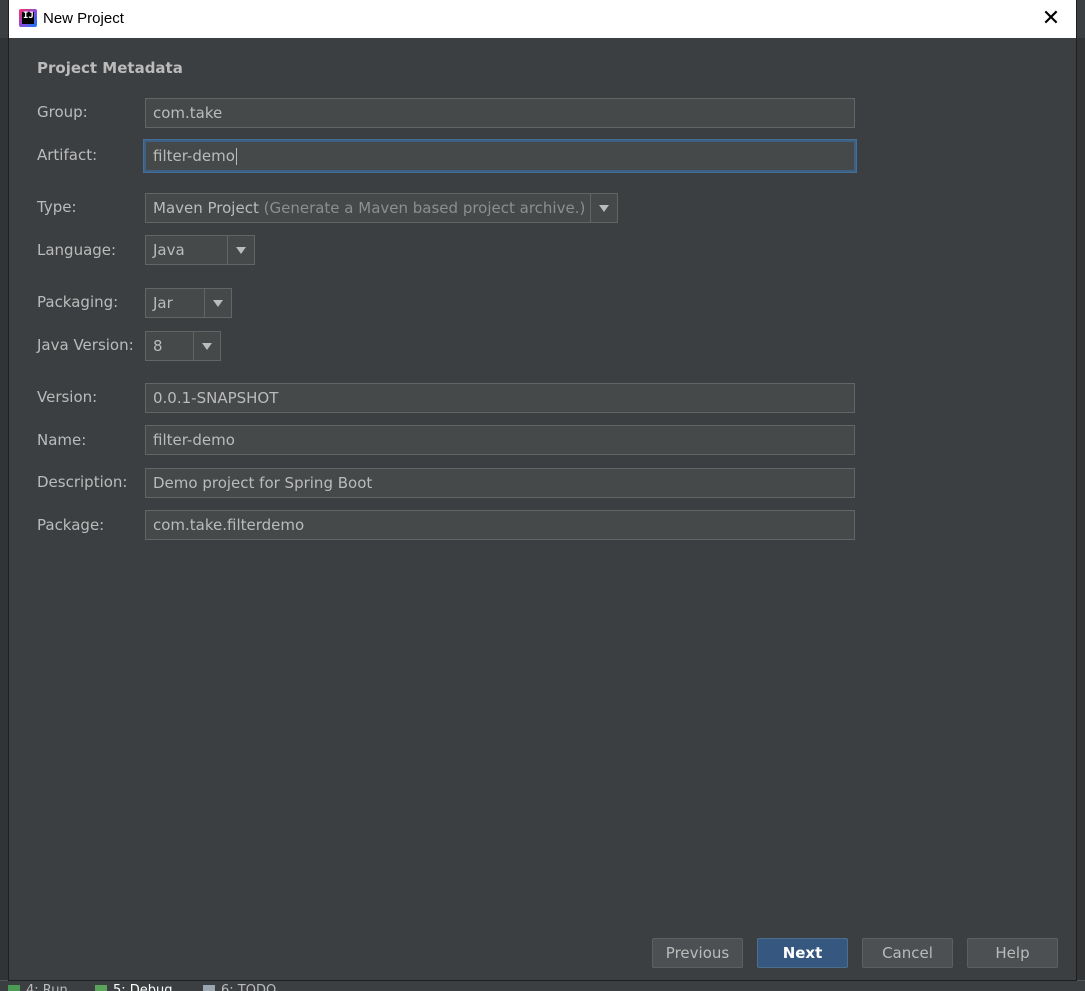 The width and height of the screenshot is (1085, 991). What do you see at coordinates (500, 398) in the screenshot?
I see `version-field: 0.0.1-SNAPSHOT` at bounding box center [500, 398].